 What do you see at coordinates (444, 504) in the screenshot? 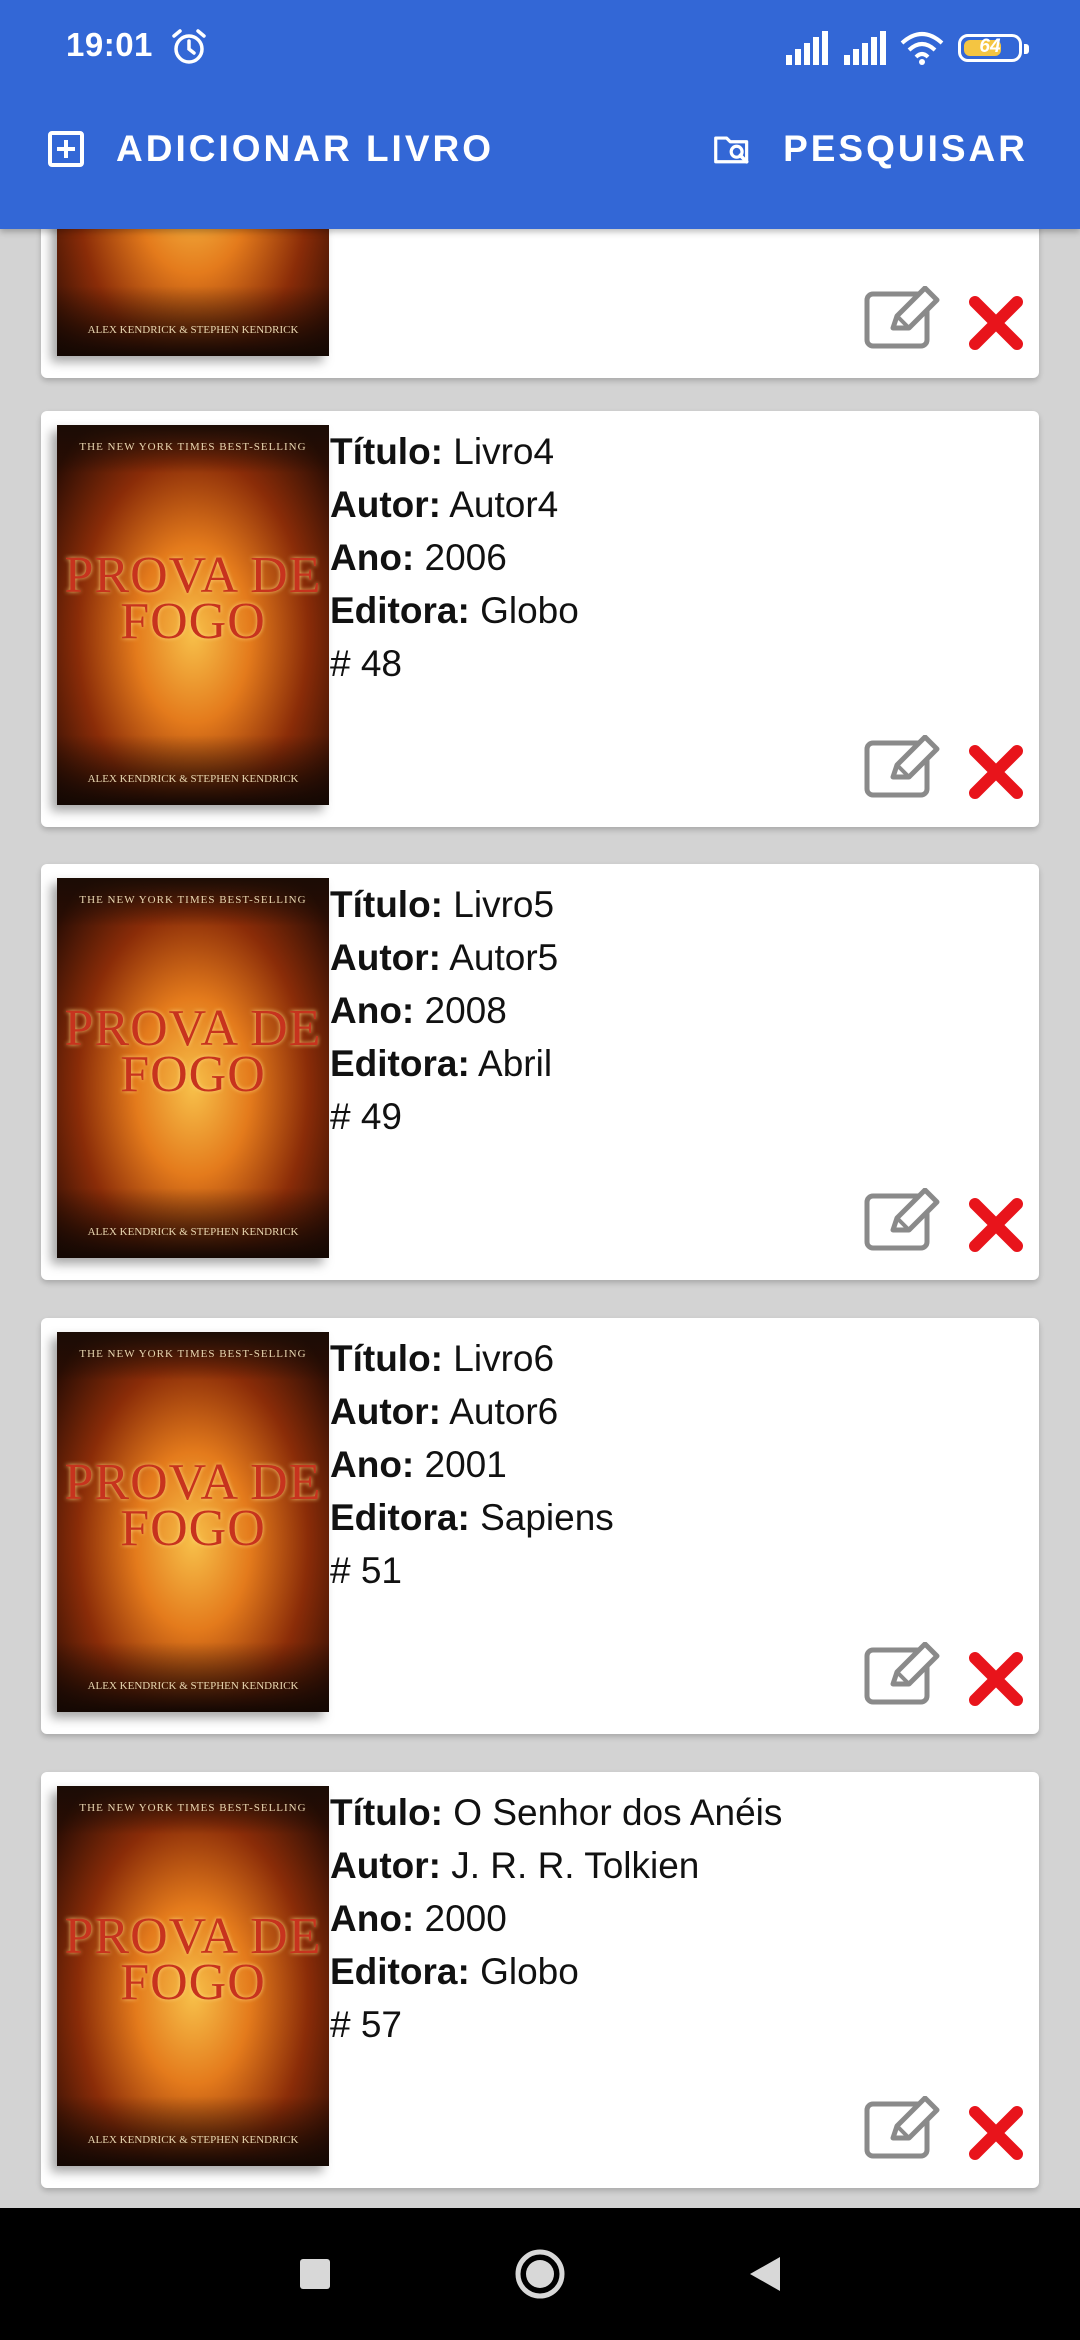
I see `book-author-row: Autor: Autor4` at bounding box center [444, 504].